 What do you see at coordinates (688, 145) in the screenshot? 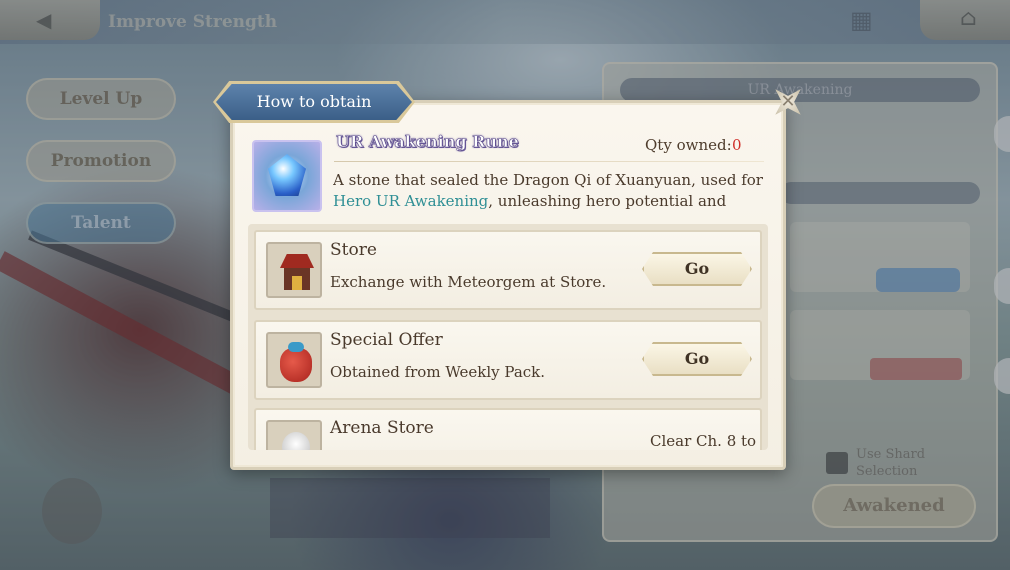
I see `qty-owned-label: Qty owned:` at bounding box center [688, 145].